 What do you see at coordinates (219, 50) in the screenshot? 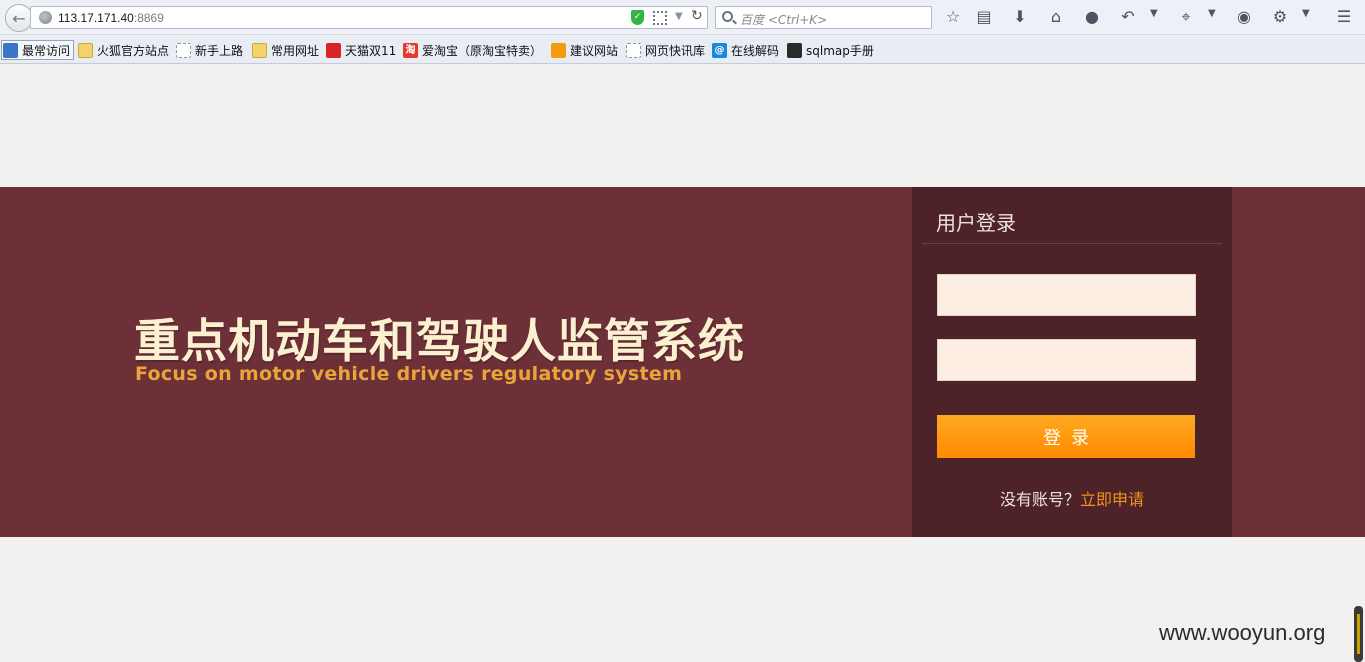
I see `bookmark-label: 新手上路` at bounding box center [219, 50].